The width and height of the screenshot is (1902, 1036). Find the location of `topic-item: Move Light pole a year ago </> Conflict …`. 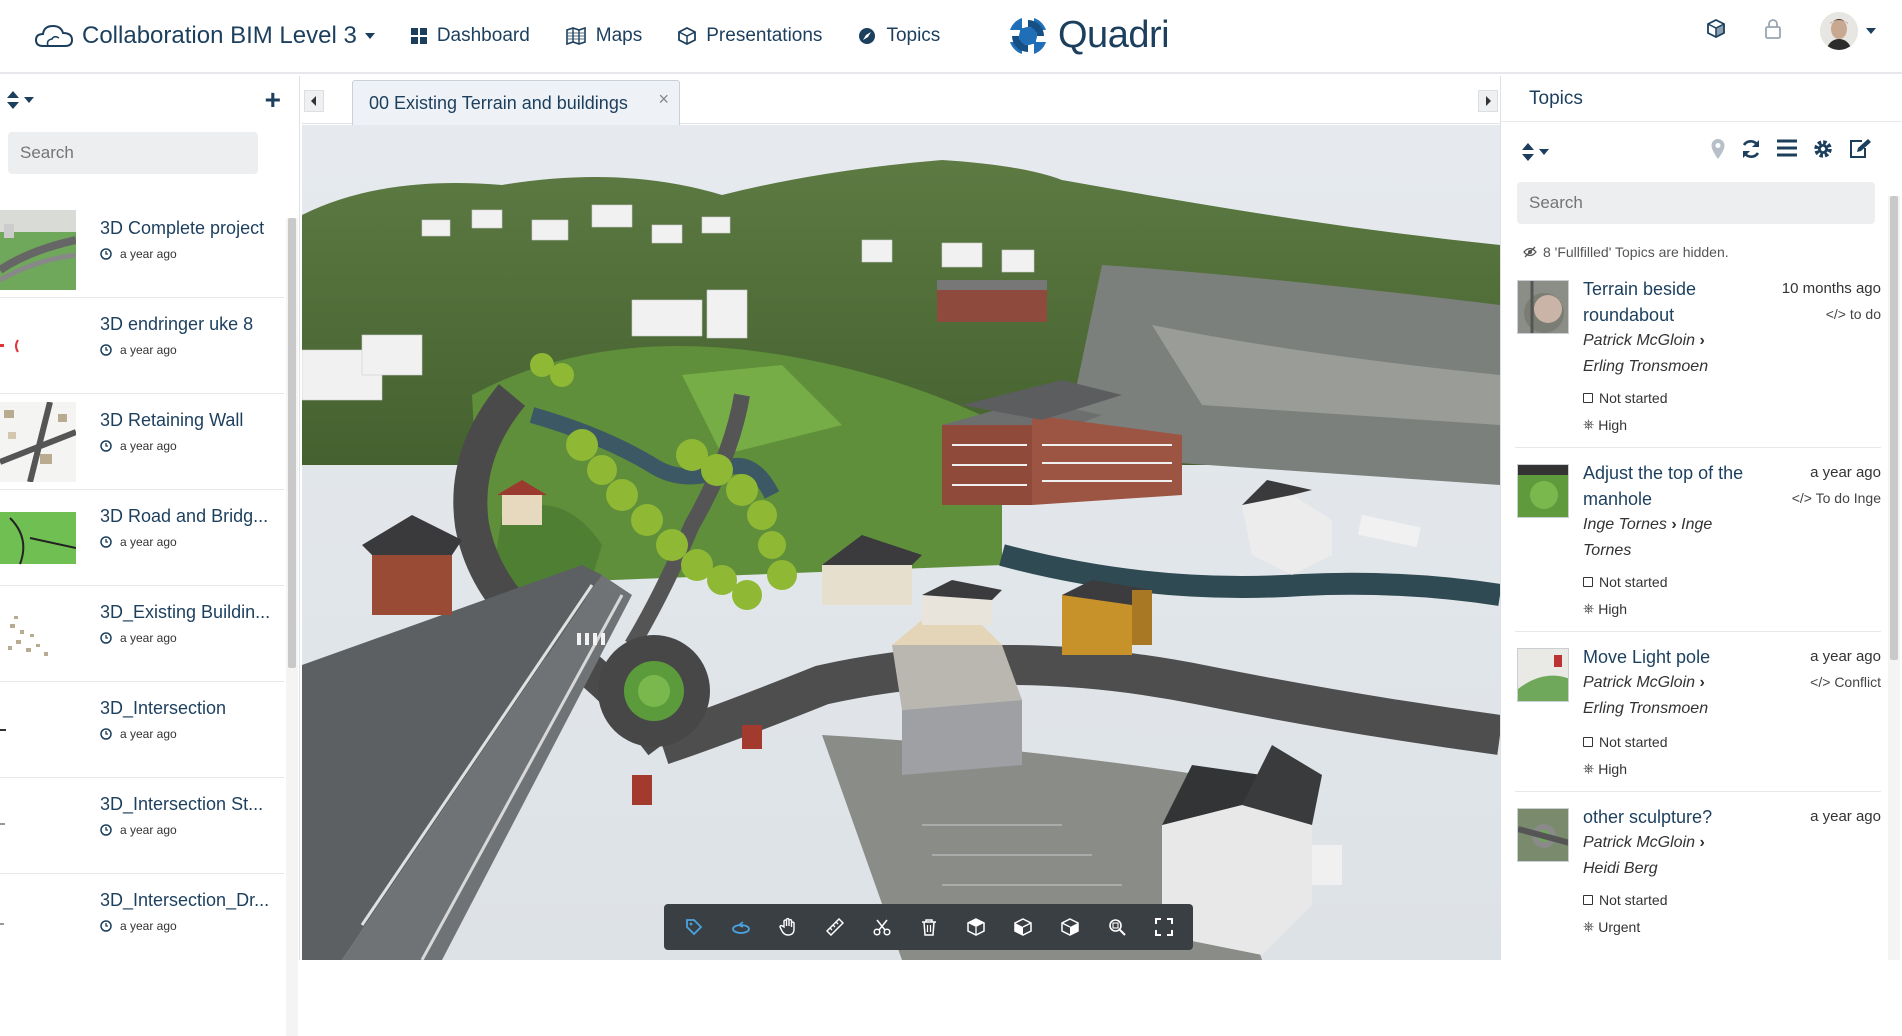

topic-item: Move Light pole a year ago </> Conflict … is located at coordinates (1698, 718).